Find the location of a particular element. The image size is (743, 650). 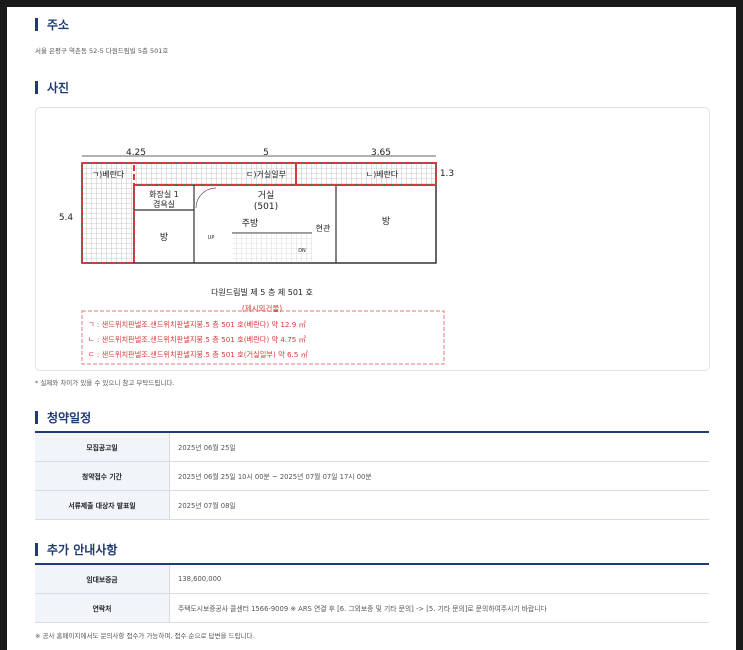

table-value-cell: 138,600,000 is located at coordinates (439, 579).